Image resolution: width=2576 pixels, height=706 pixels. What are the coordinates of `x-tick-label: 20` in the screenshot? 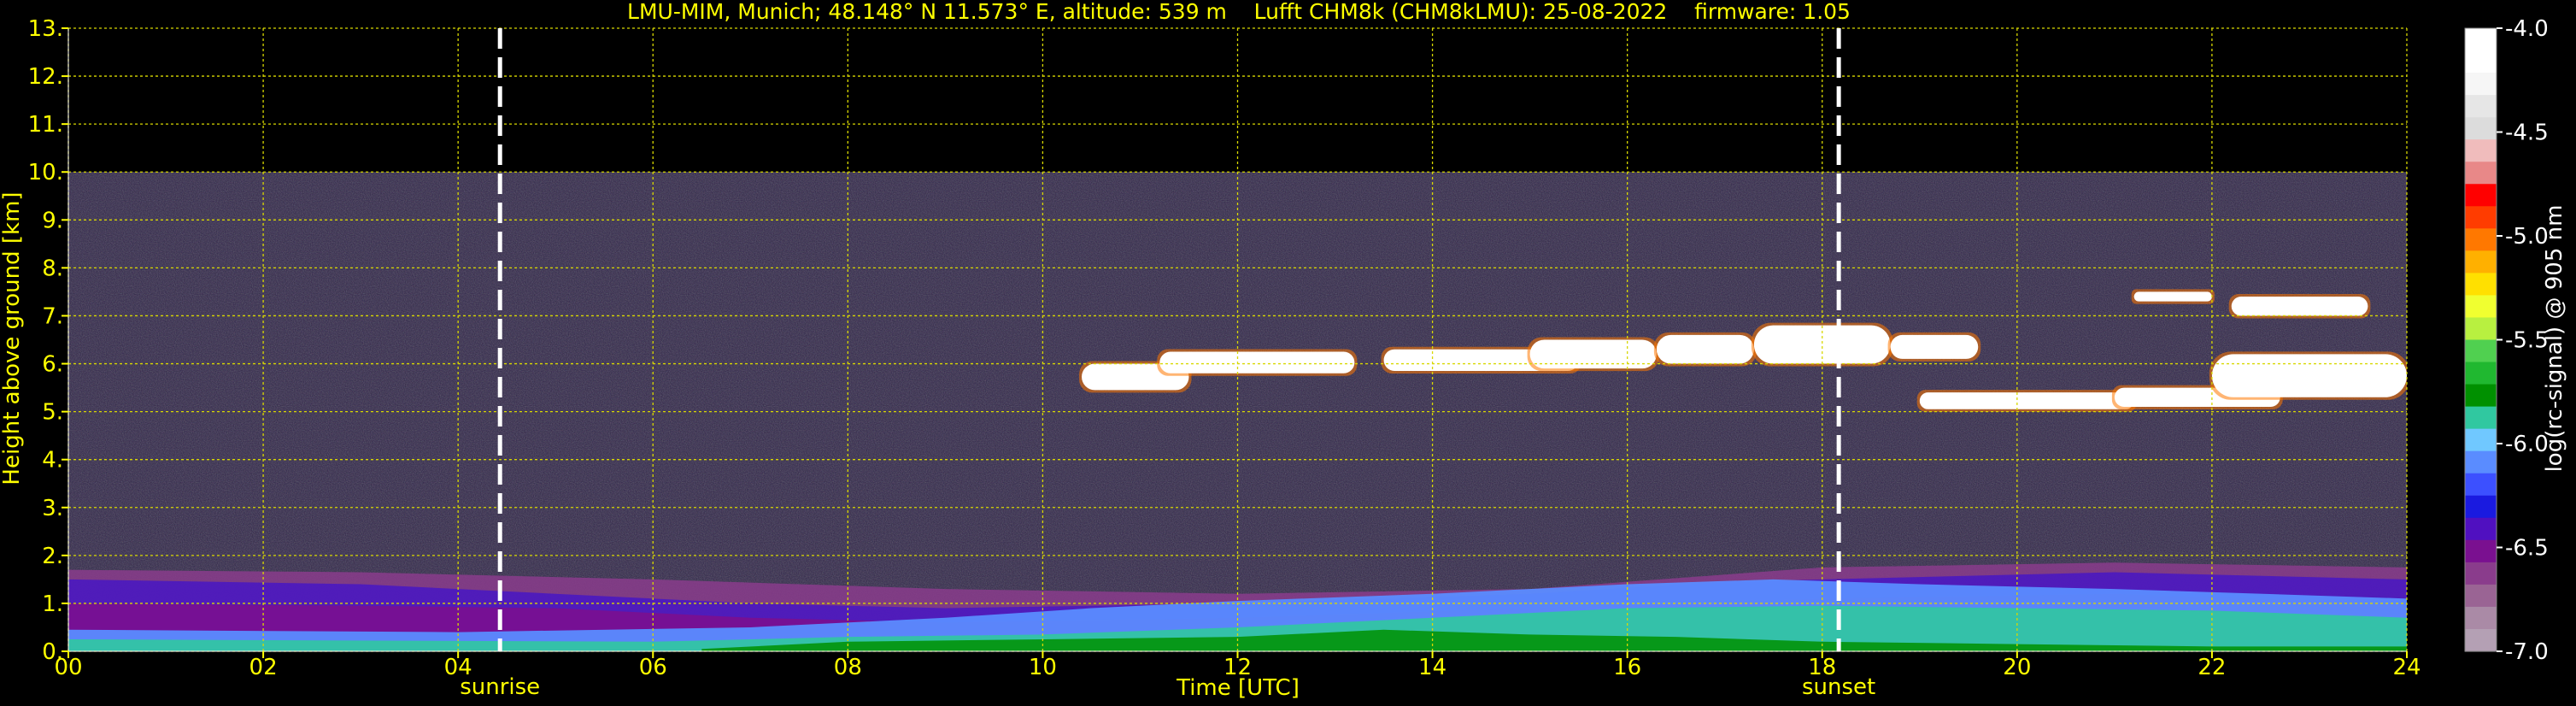 It's located at (2017, 667).